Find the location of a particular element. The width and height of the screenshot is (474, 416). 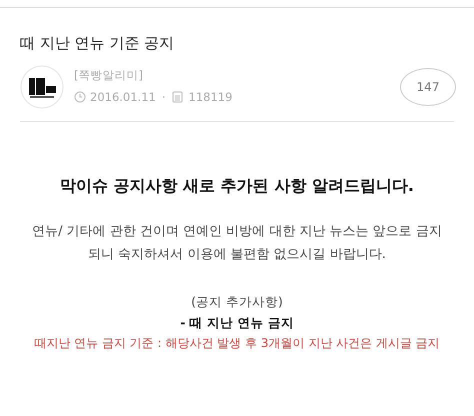

post-title: 때 지난 연뉴 기준 공지 is located at coordinates (98, 43).